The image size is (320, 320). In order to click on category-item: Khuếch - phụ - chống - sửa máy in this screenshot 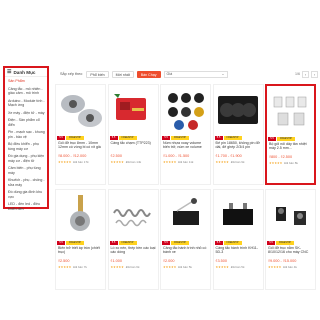, I will do `click(26, 182)`.